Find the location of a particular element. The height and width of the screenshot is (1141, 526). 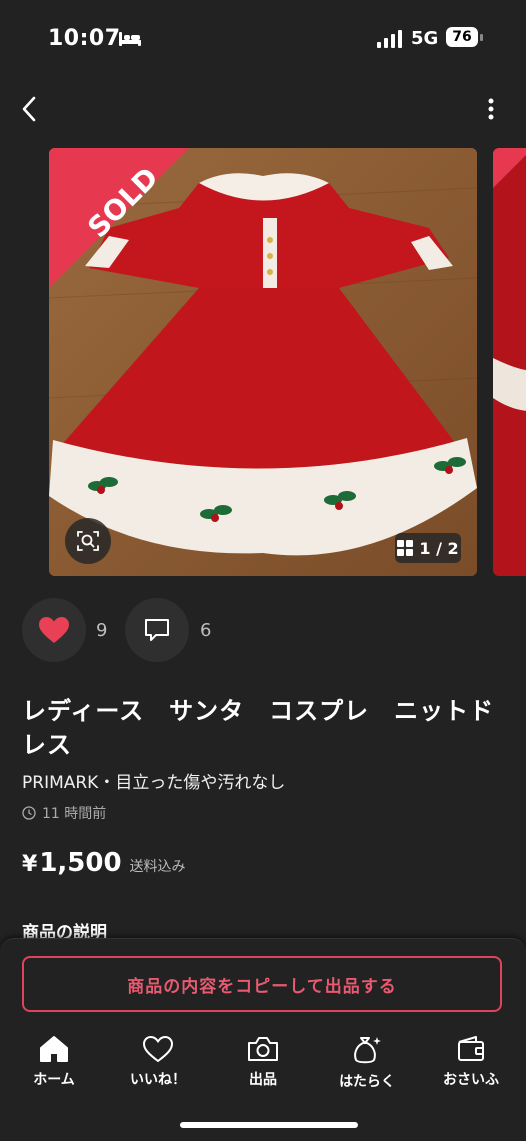

sold-ribbon: SOLD is located at coordinates (119, 218).